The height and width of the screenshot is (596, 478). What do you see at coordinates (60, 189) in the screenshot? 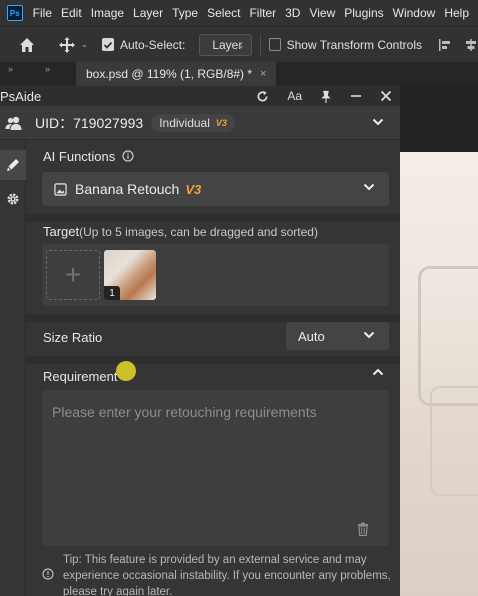
I see `image-icon` at bounding box center [60, 189].